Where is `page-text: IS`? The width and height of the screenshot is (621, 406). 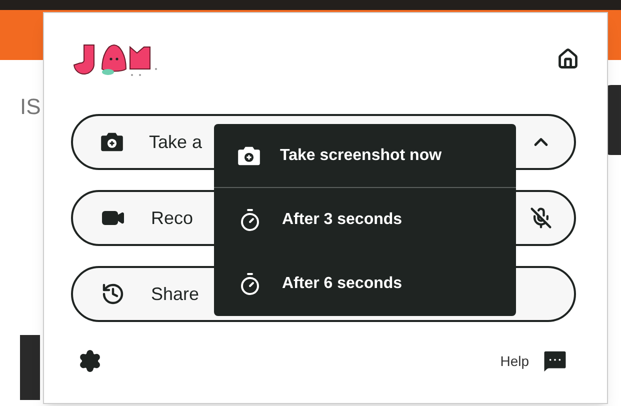 page-text: IS is located at coordinates (30, 107).